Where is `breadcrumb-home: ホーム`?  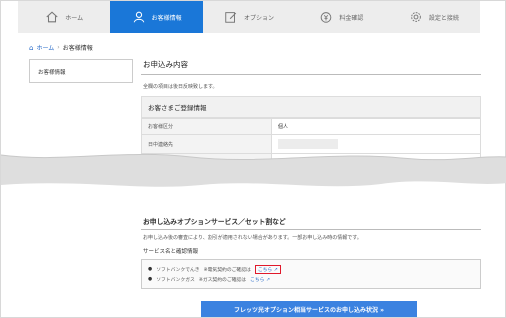
breadcrumb-home: ホーム is located at coordinates (45, 47).